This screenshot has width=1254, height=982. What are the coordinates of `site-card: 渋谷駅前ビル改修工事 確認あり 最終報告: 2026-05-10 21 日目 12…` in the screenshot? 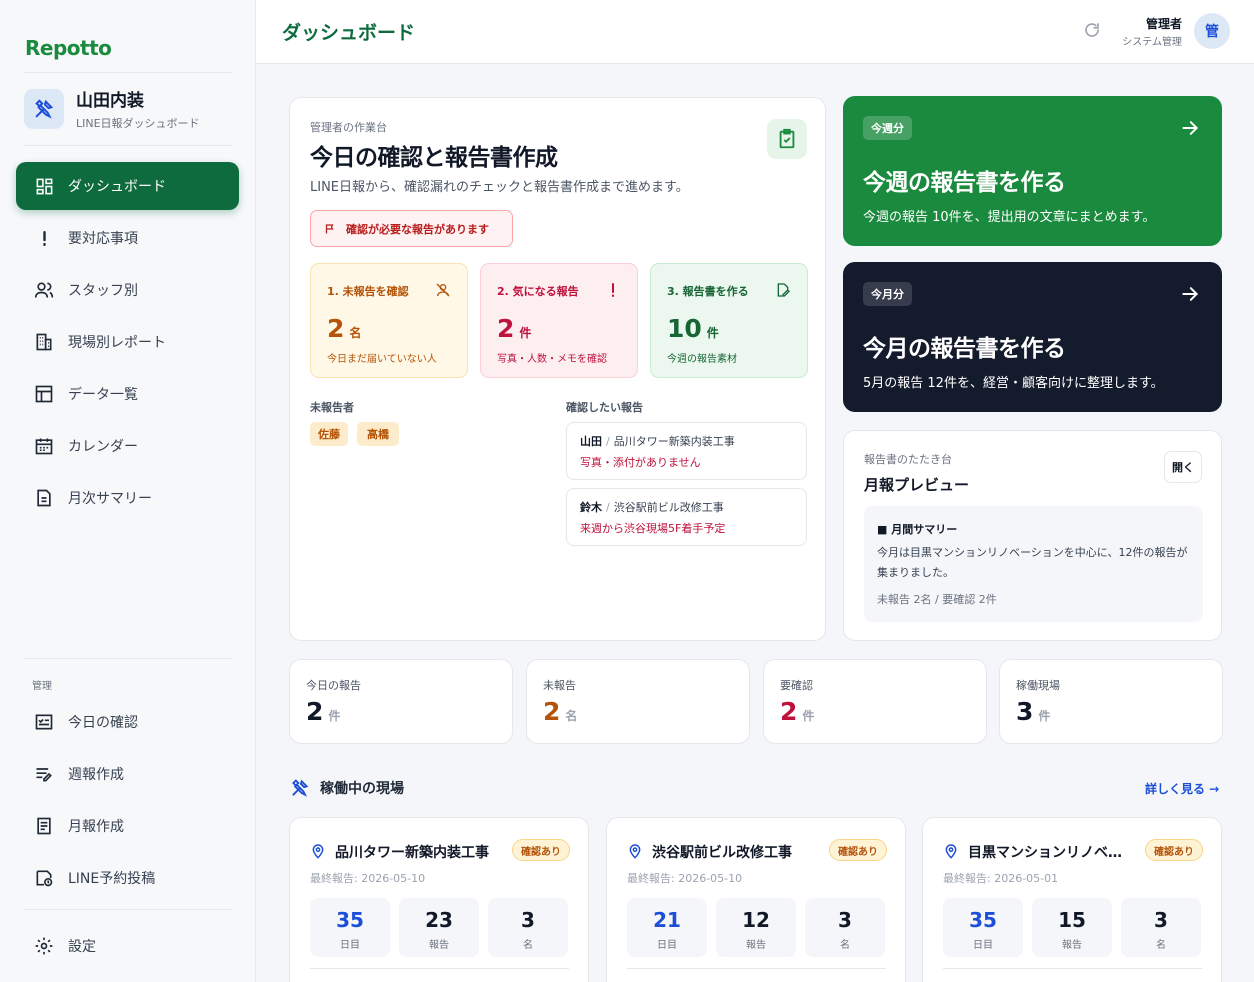 It's located at (756, 899).